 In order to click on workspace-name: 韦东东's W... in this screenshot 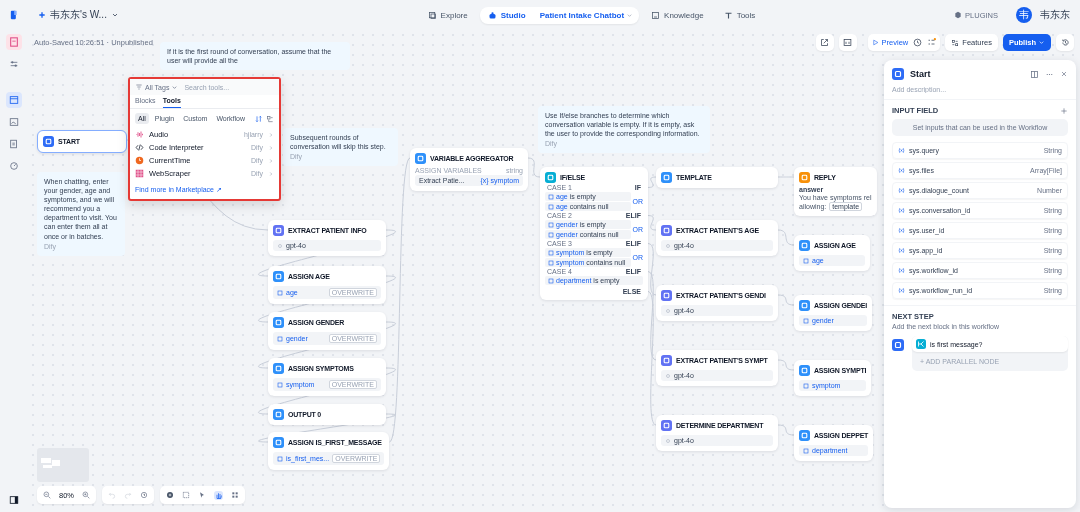, I will do `click(78, 15)`.